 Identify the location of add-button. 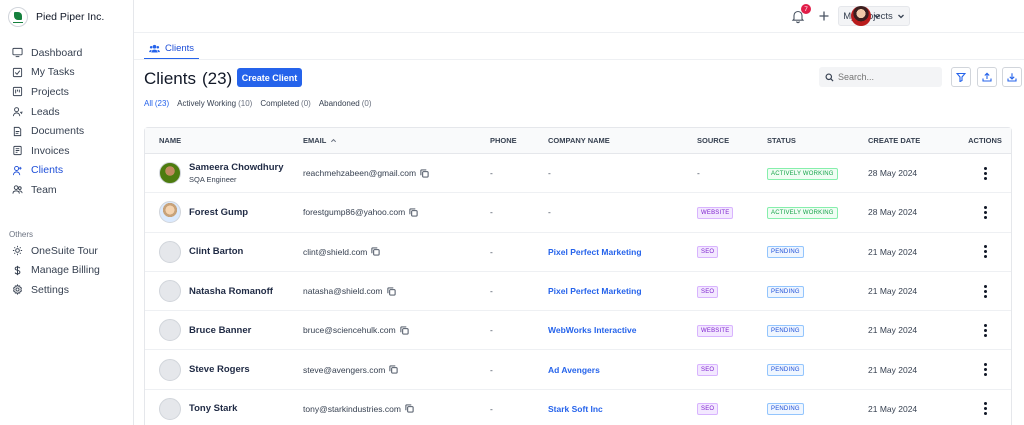
(824, 16).